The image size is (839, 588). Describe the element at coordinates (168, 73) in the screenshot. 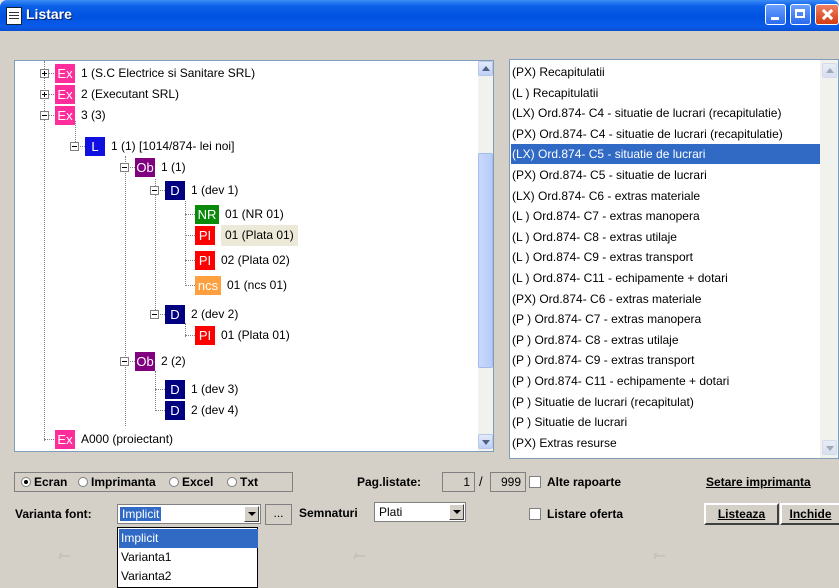

I see `tree-node-label: 1 (S.C Electrice si Sanitare SRL)` at that location.